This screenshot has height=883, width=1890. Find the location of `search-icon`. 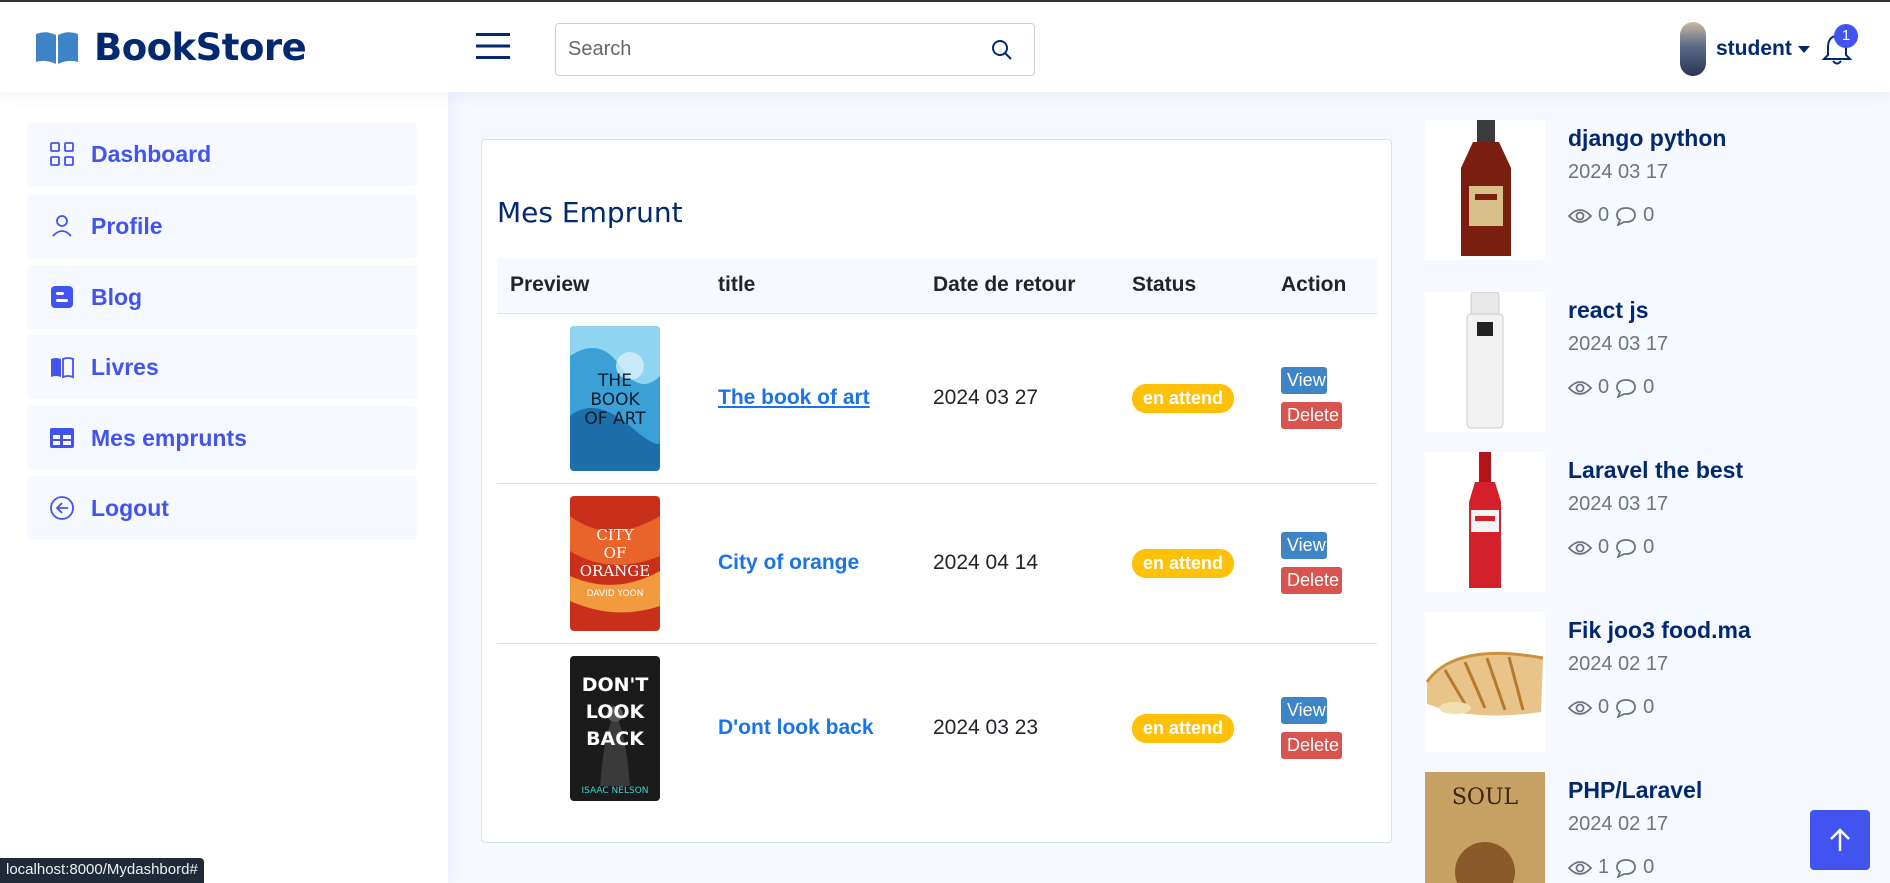

search-icon is located at coordinates (1002, 50).